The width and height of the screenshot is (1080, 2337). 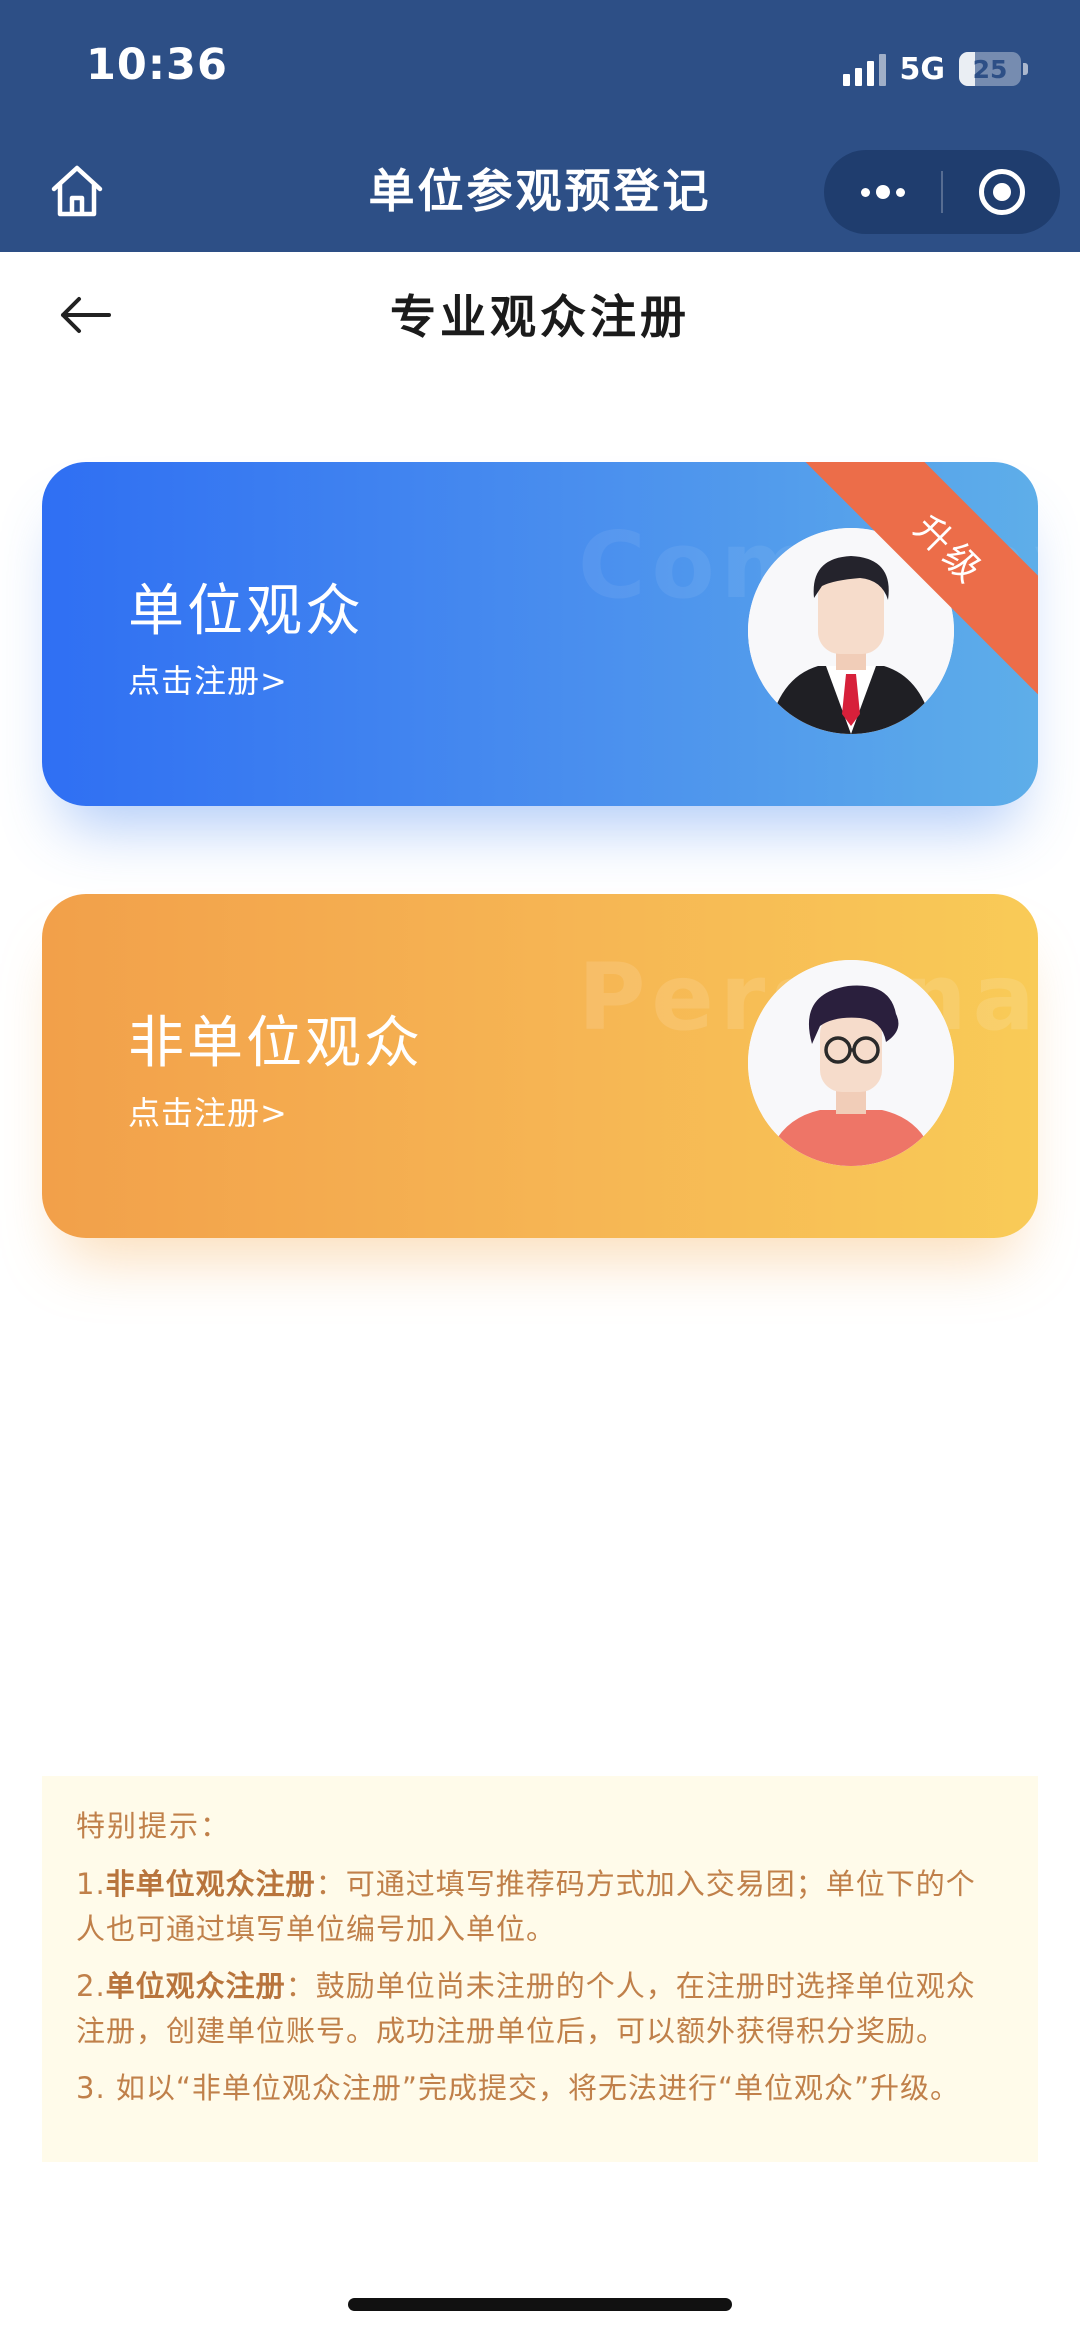 I want to click on battery-level: 25, so click(x=990, y=69).